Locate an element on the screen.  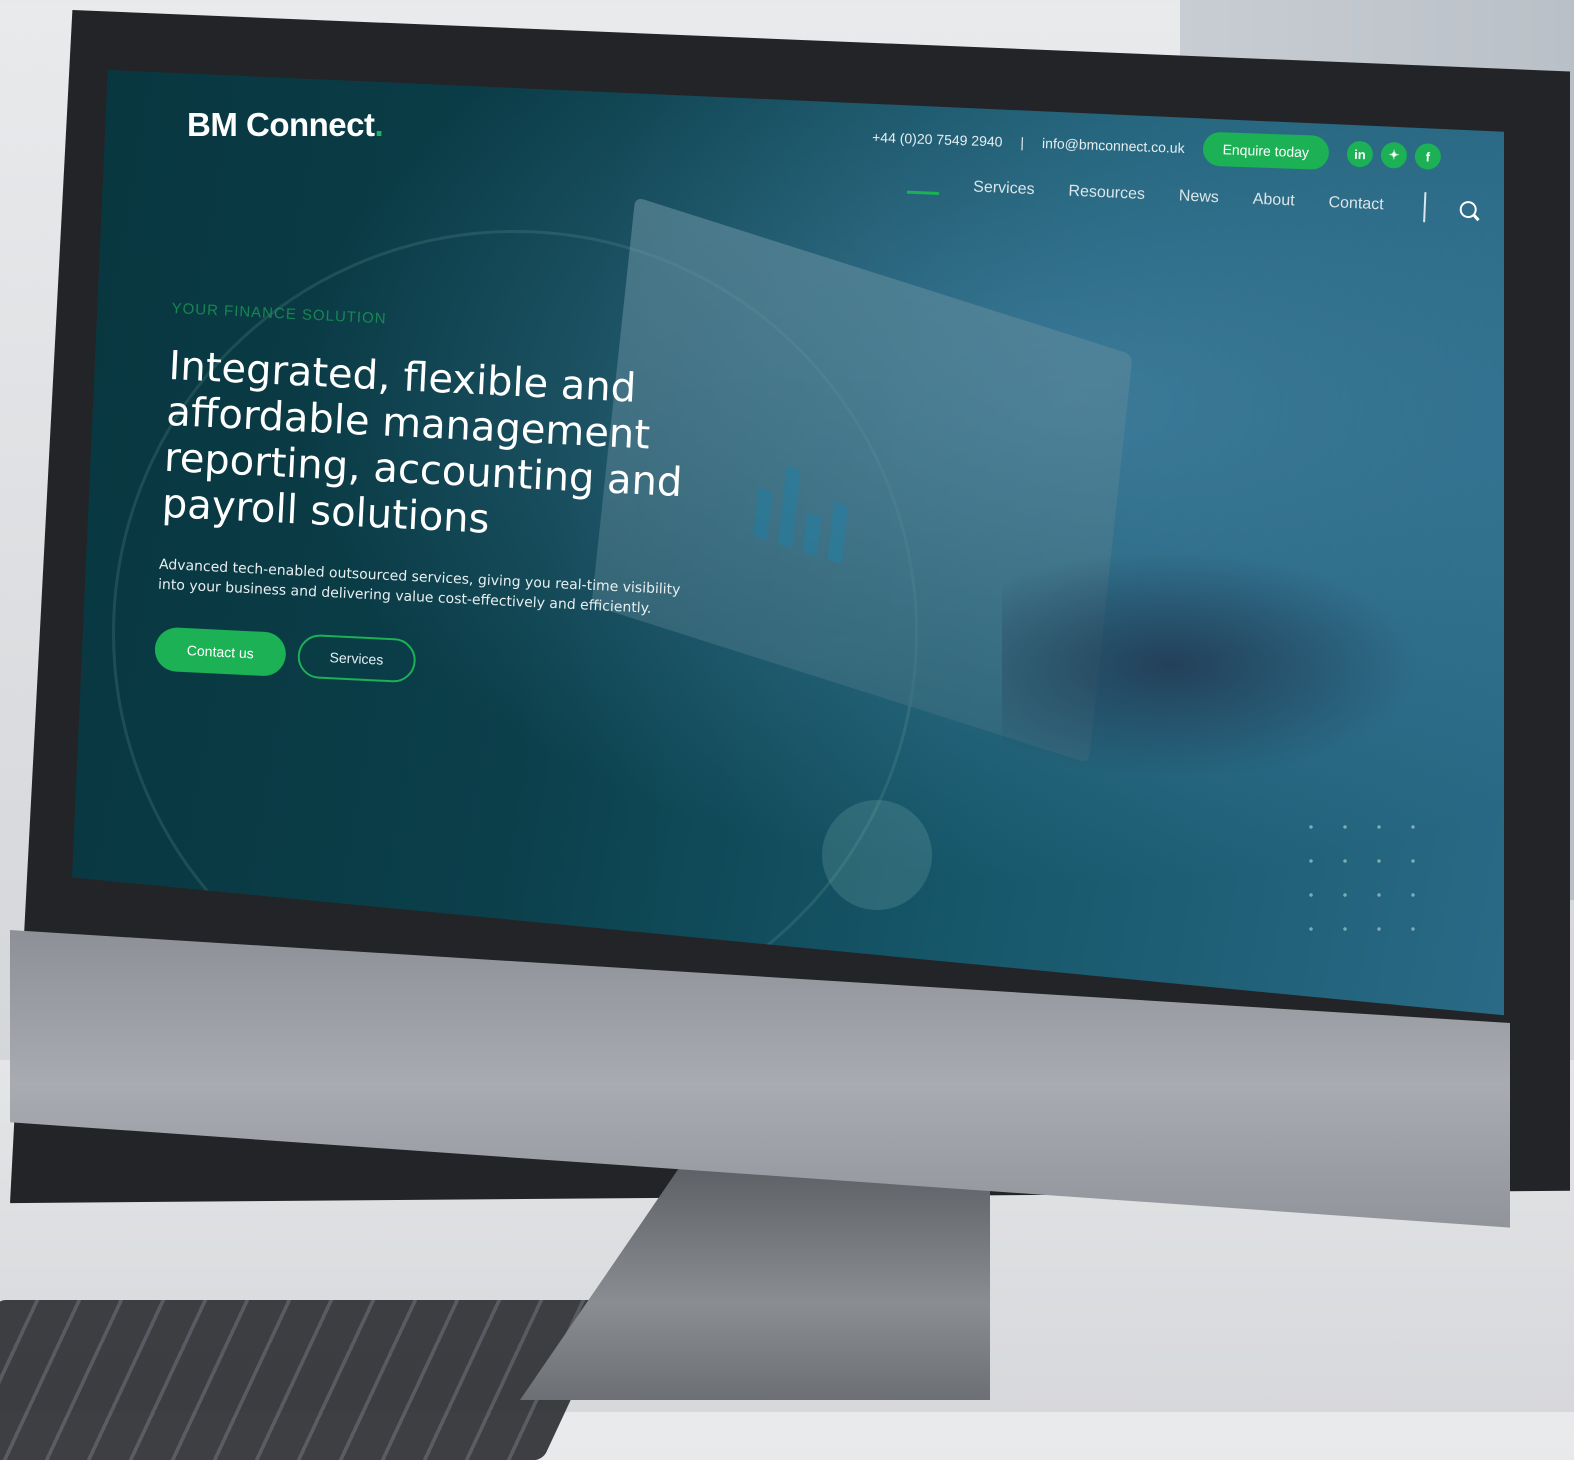
main-nav: Services Resources News About Contact is located at coordinates (1192, 197).